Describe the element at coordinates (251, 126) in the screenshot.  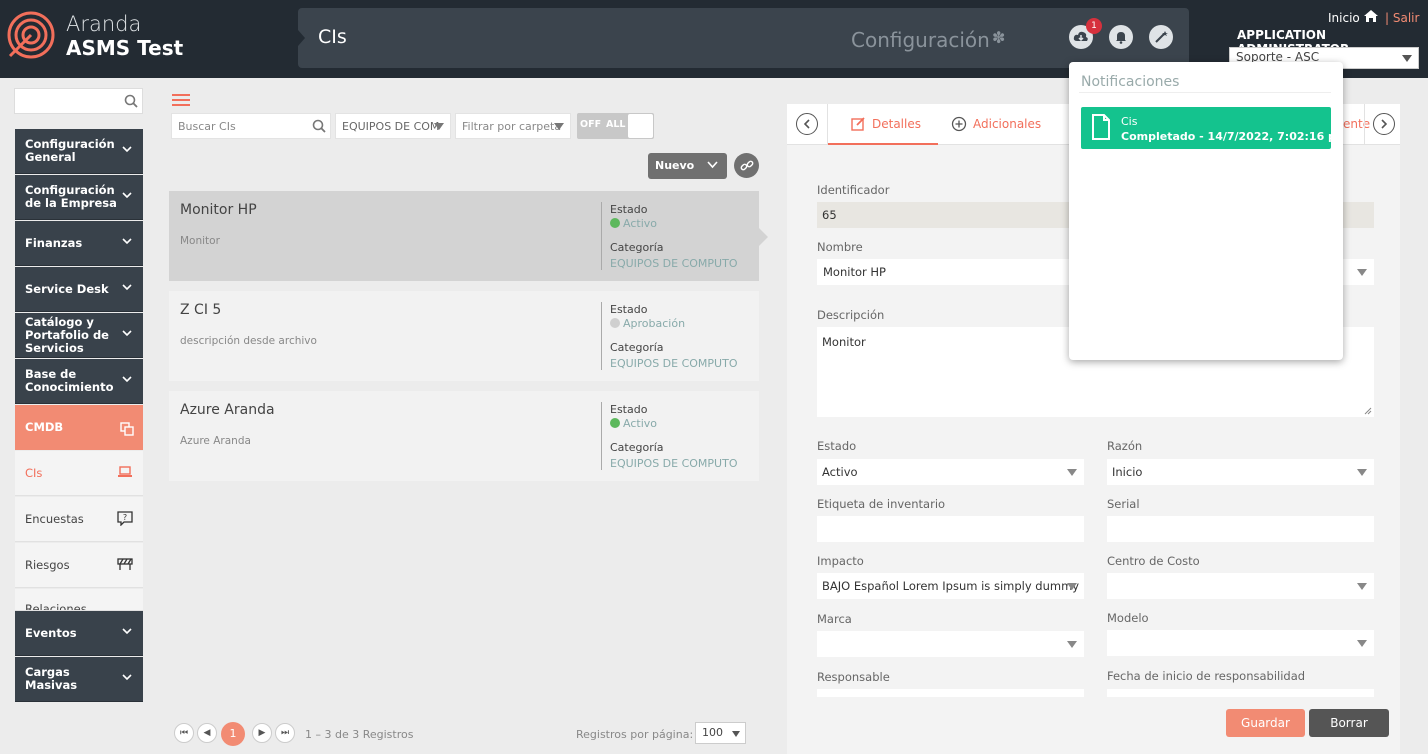
I see `search-cis-input: Buscar CIs` at that location.